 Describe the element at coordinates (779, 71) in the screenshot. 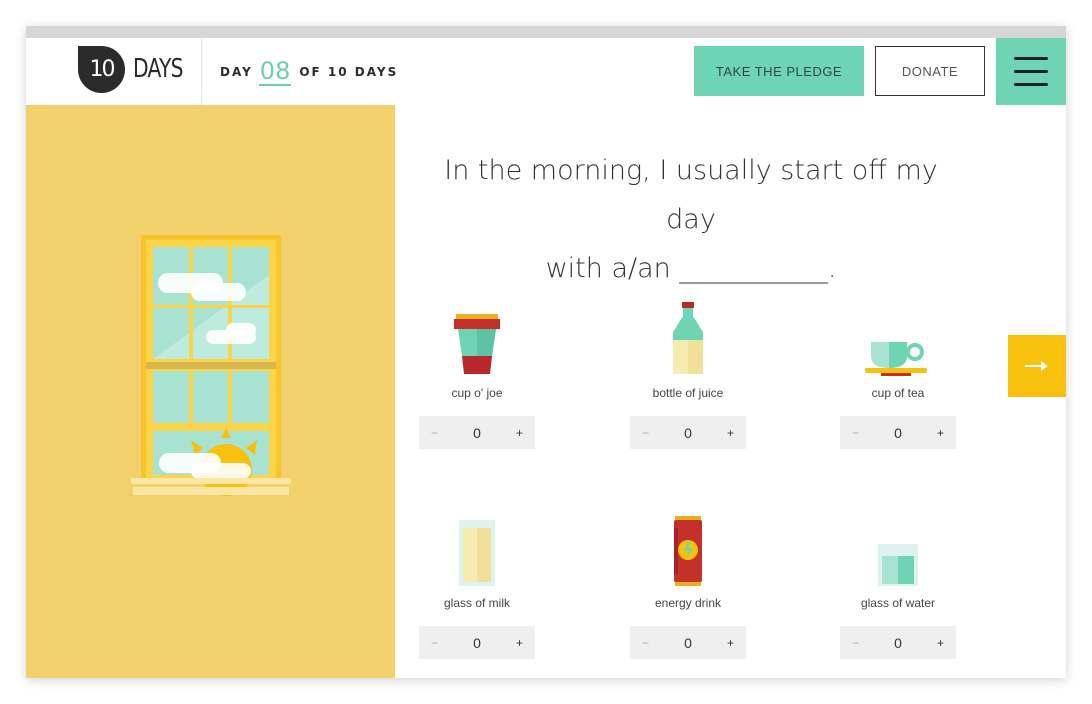

I see `take-the-pledge-button: TAKE THE PLEDGE` at that location.